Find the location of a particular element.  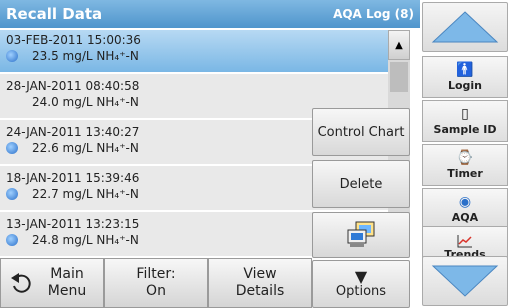

computer-icon is located at coordinates (361, 234).